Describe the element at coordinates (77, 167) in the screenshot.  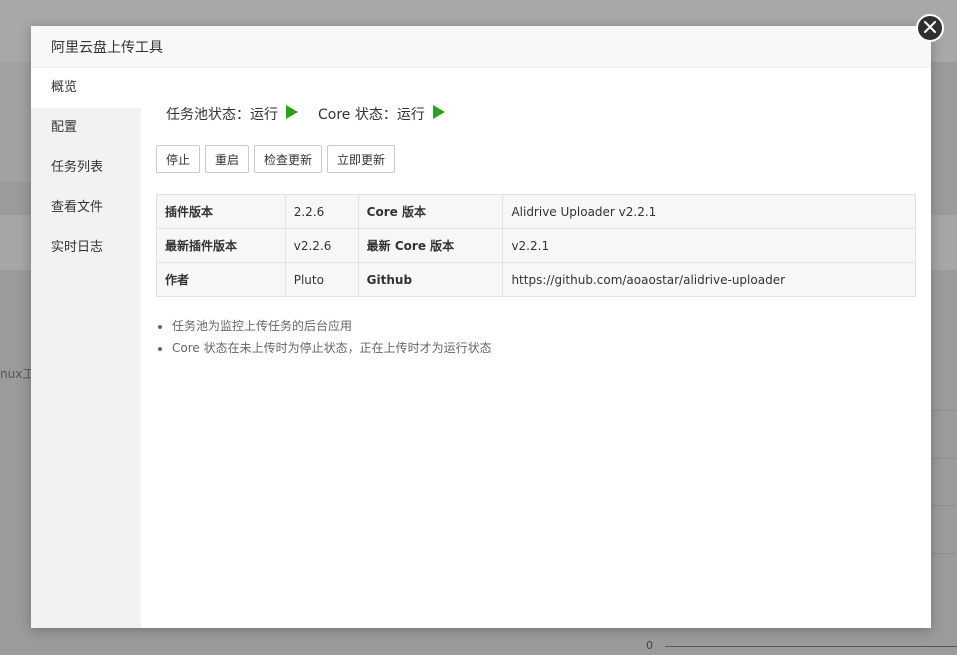
I see `sidebar-item-label: 任务列表` at that location.